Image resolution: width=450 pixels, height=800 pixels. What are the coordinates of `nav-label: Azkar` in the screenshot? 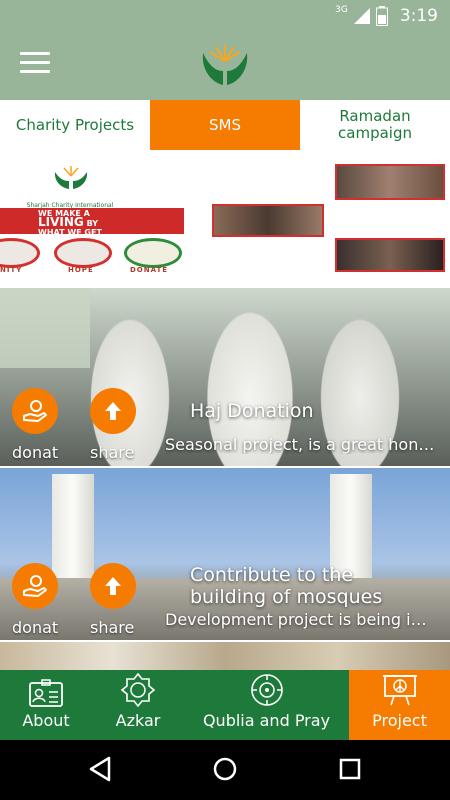 It's located at (138, 720).